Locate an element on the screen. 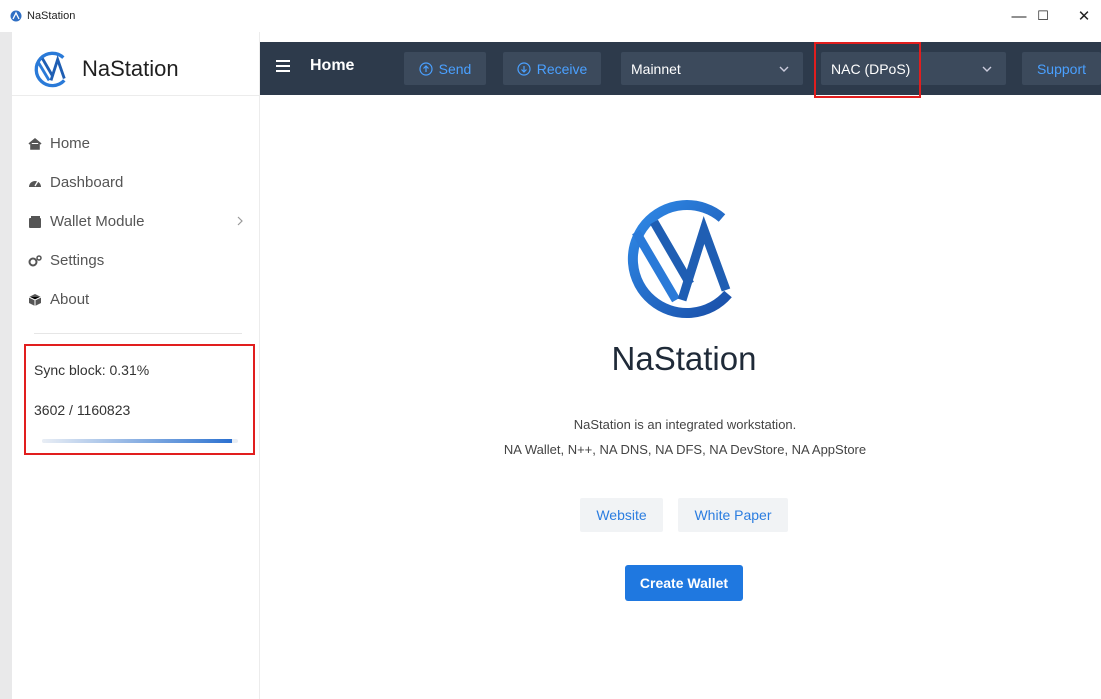  support-label: Support is located at coordinates (1061, 68).